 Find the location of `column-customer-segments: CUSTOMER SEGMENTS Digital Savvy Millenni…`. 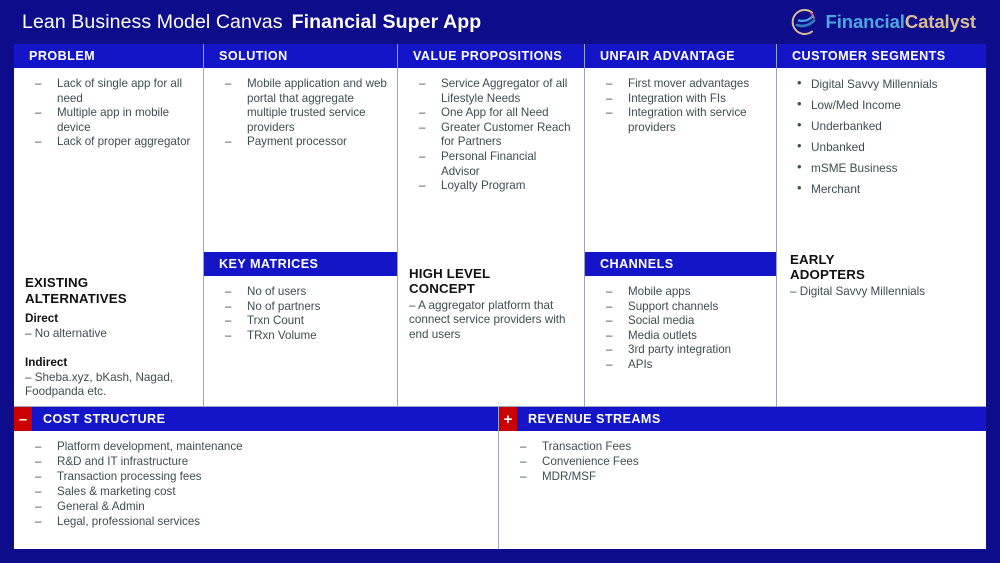

column-customer-segments: CUSTOMER SEGMENTS Digital Savvy Millenni… is located at coordinates (881, 225).